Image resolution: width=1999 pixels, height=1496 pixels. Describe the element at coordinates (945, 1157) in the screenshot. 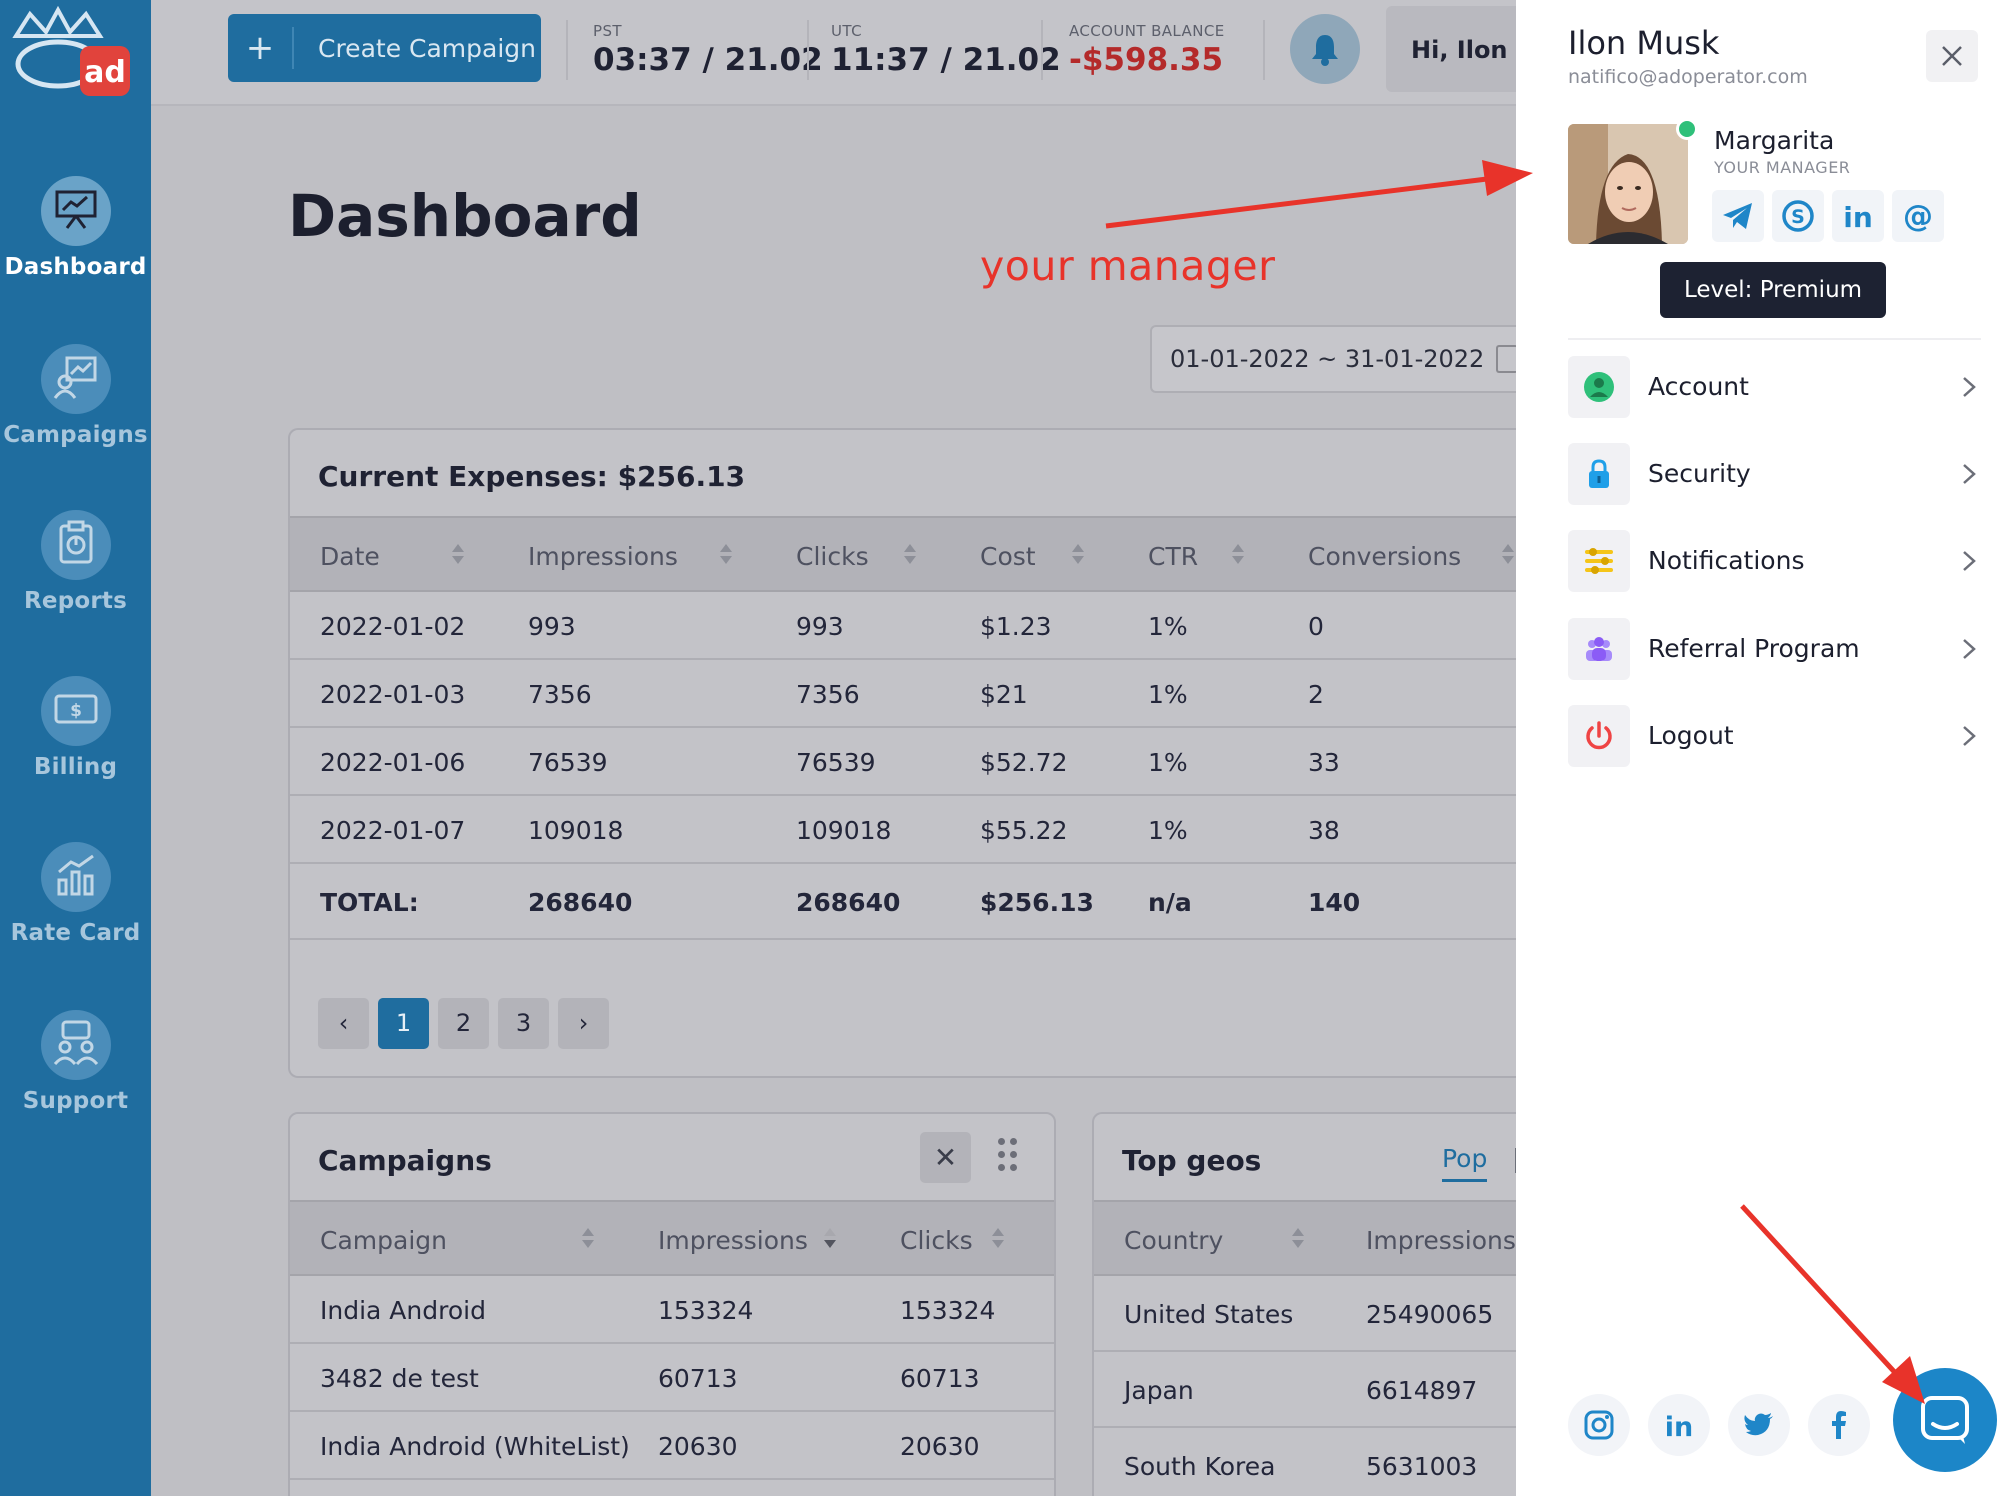

I see `close-widget-button: ✕` at that location.